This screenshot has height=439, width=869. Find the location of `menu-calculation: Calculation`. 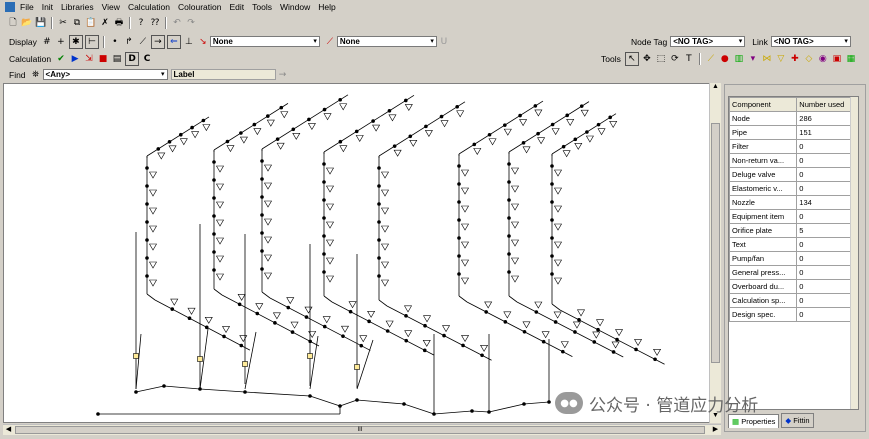

menu-calculation: Calculation is located at coordinates (149, 7).